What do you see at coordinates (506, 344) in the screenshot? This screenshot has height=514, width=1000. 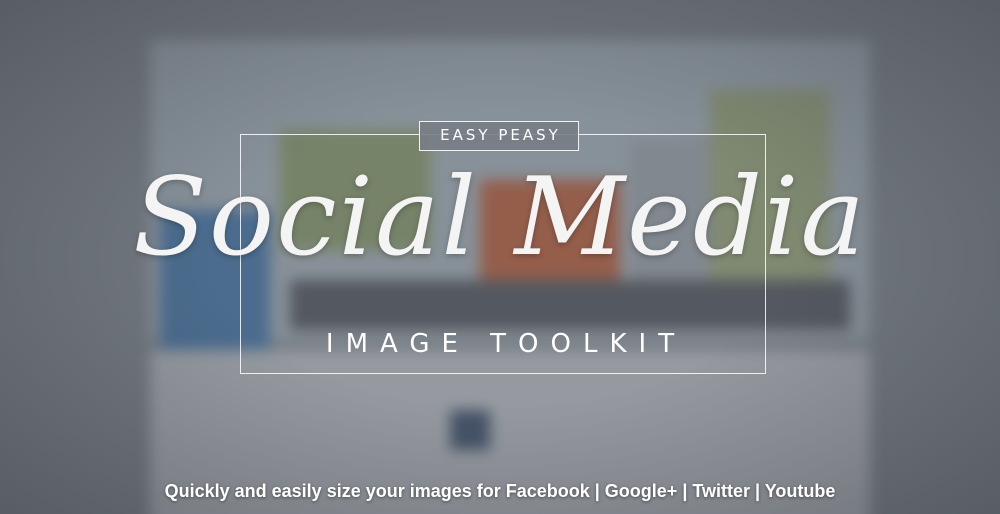 I see `banner-subtitle: IMAGE TOOLKIT` at bounding box center [506, 344].